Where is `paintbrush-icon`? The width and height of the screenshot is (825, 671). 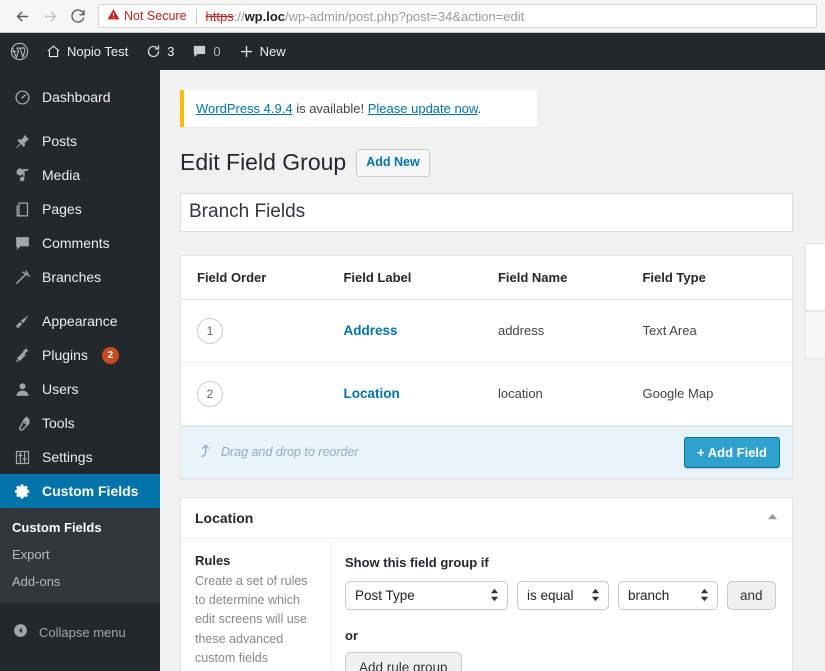 paintbrush-icon is located at coordinates (22, 321).